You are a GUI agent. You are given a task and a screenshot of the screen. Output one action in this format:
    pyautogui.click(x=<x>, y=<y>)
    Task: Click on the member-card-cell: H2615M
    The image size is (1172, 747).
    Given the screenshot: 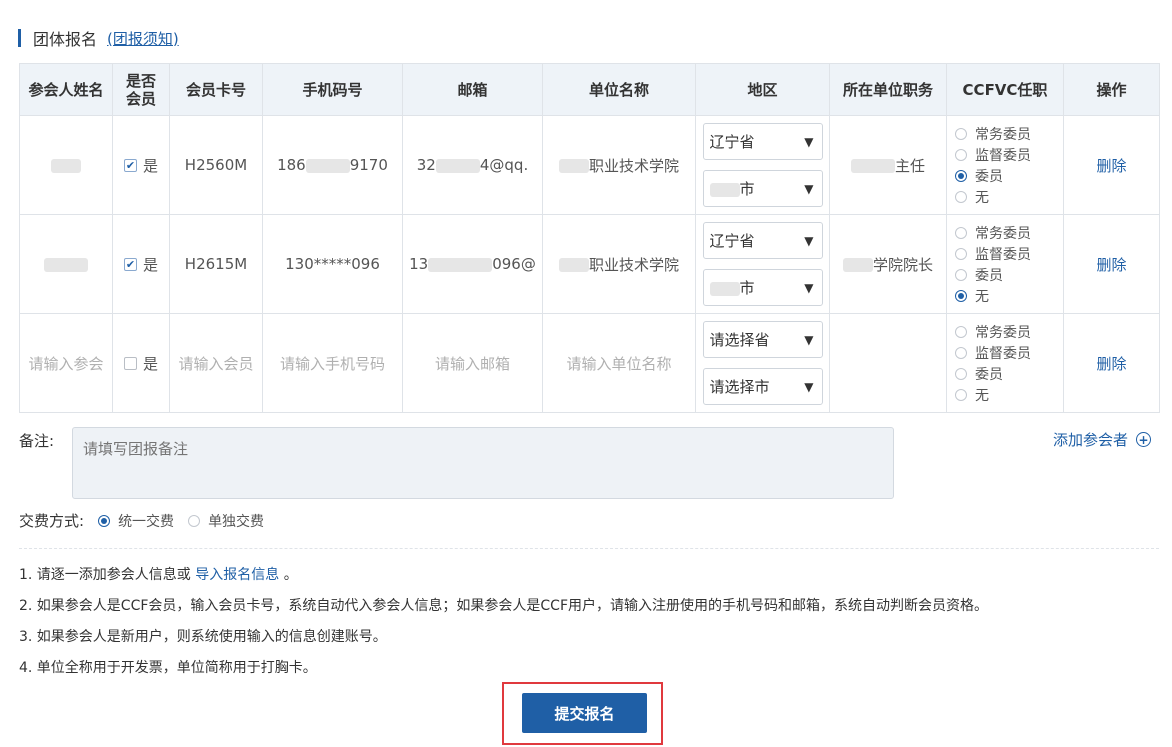 What is the action you would take?
    pyautogui.click(x=216, y=264)
    